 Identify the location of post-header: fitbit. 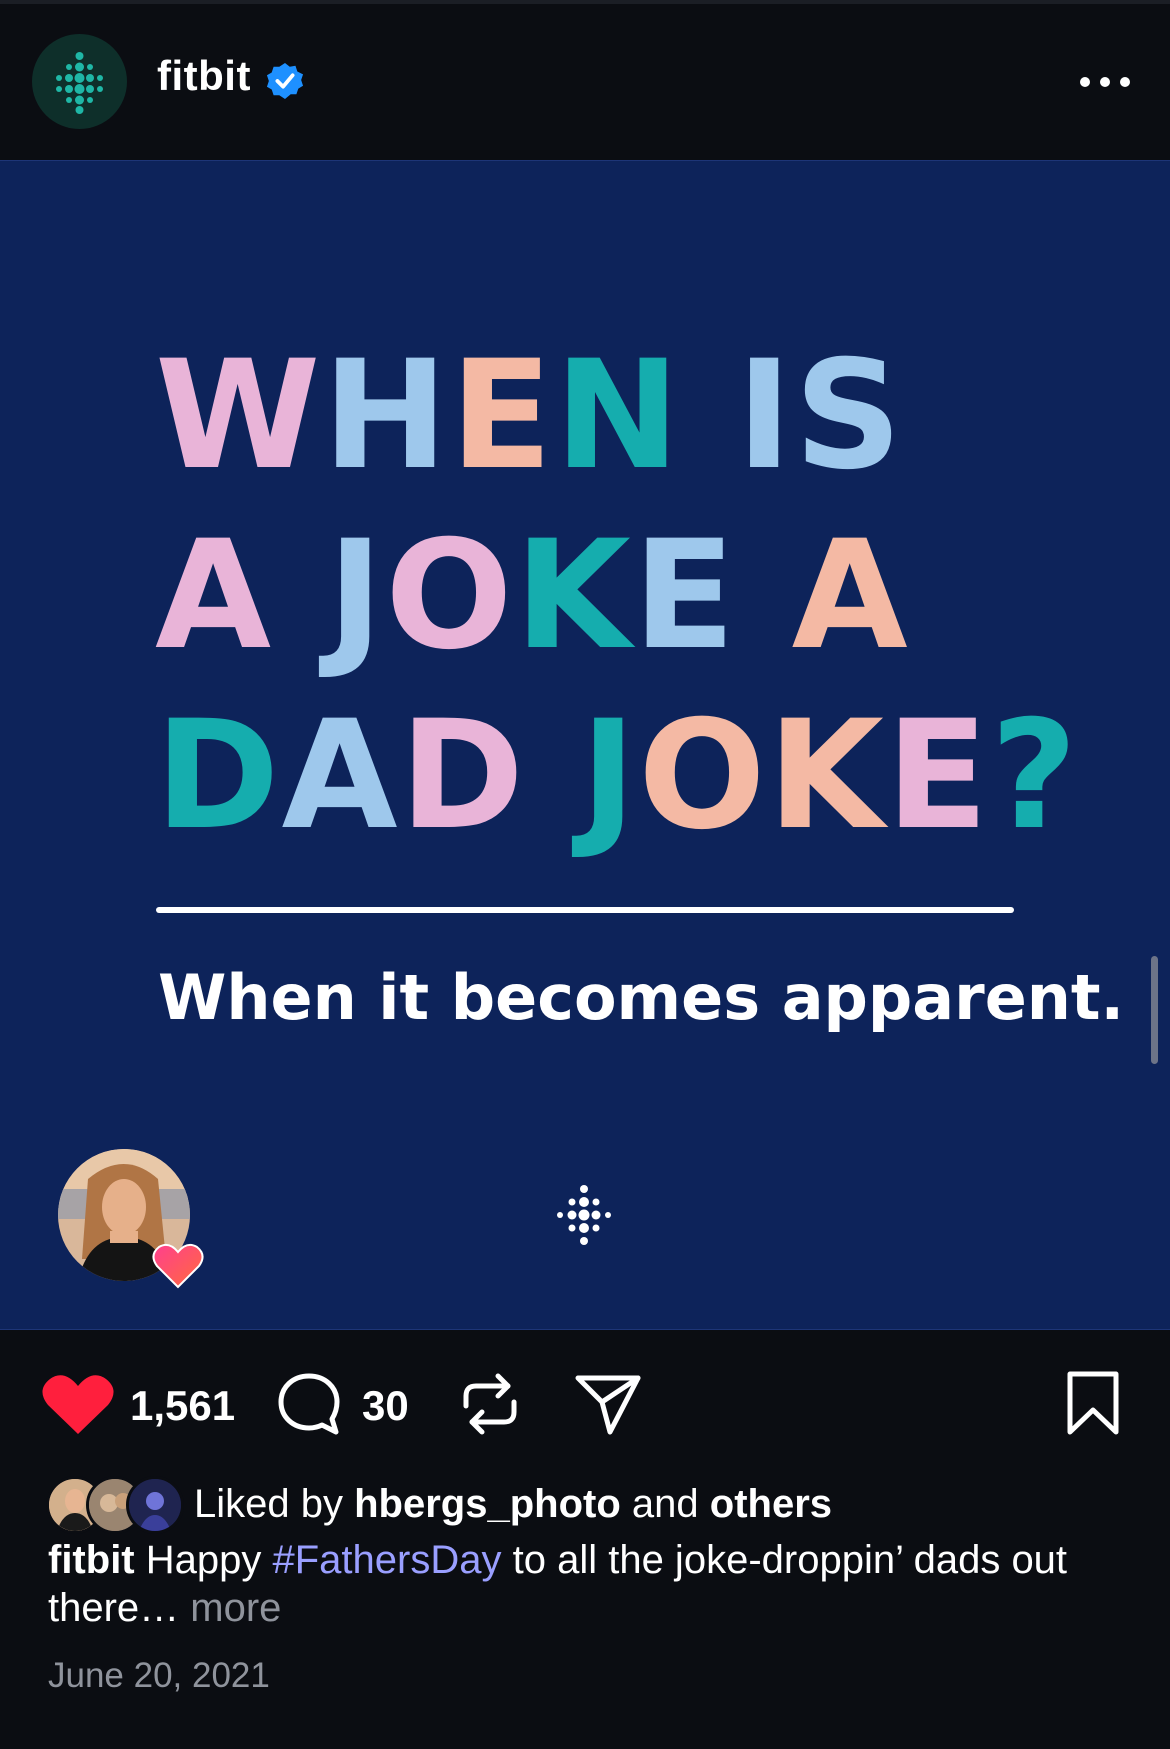
(585, 82).